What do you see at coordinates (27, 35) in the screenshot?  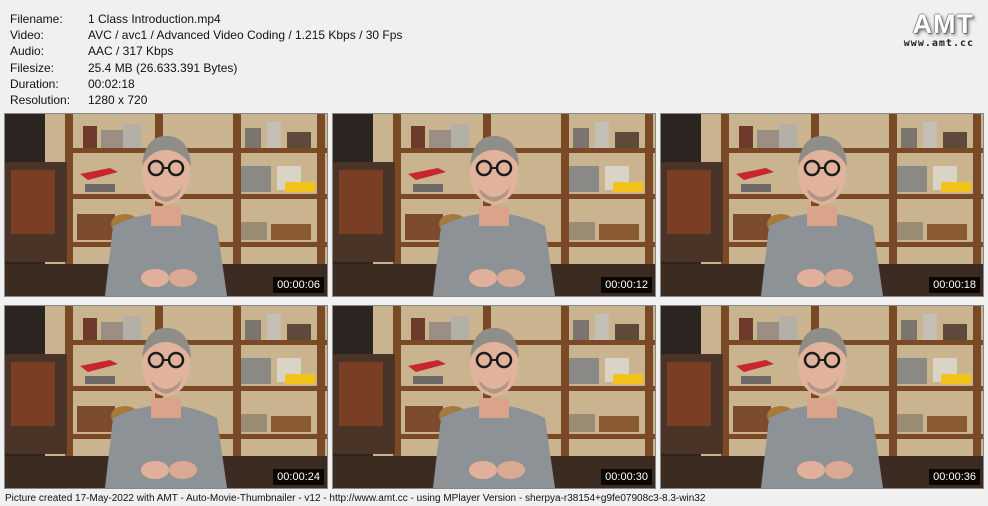 I see `info-label: Video:` at bounding box center [27, 35].